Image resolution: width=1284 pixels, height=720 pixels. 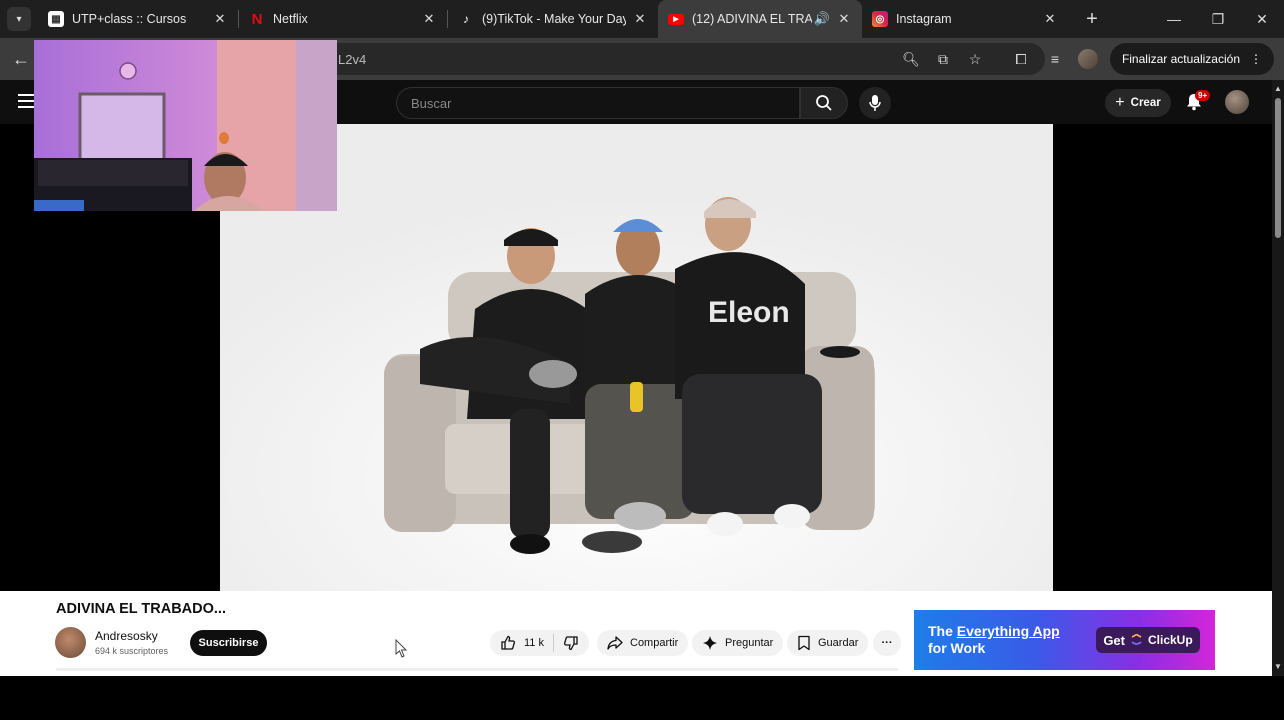 I want to click on minimize-icon: —, so click(x=1174, y=19).